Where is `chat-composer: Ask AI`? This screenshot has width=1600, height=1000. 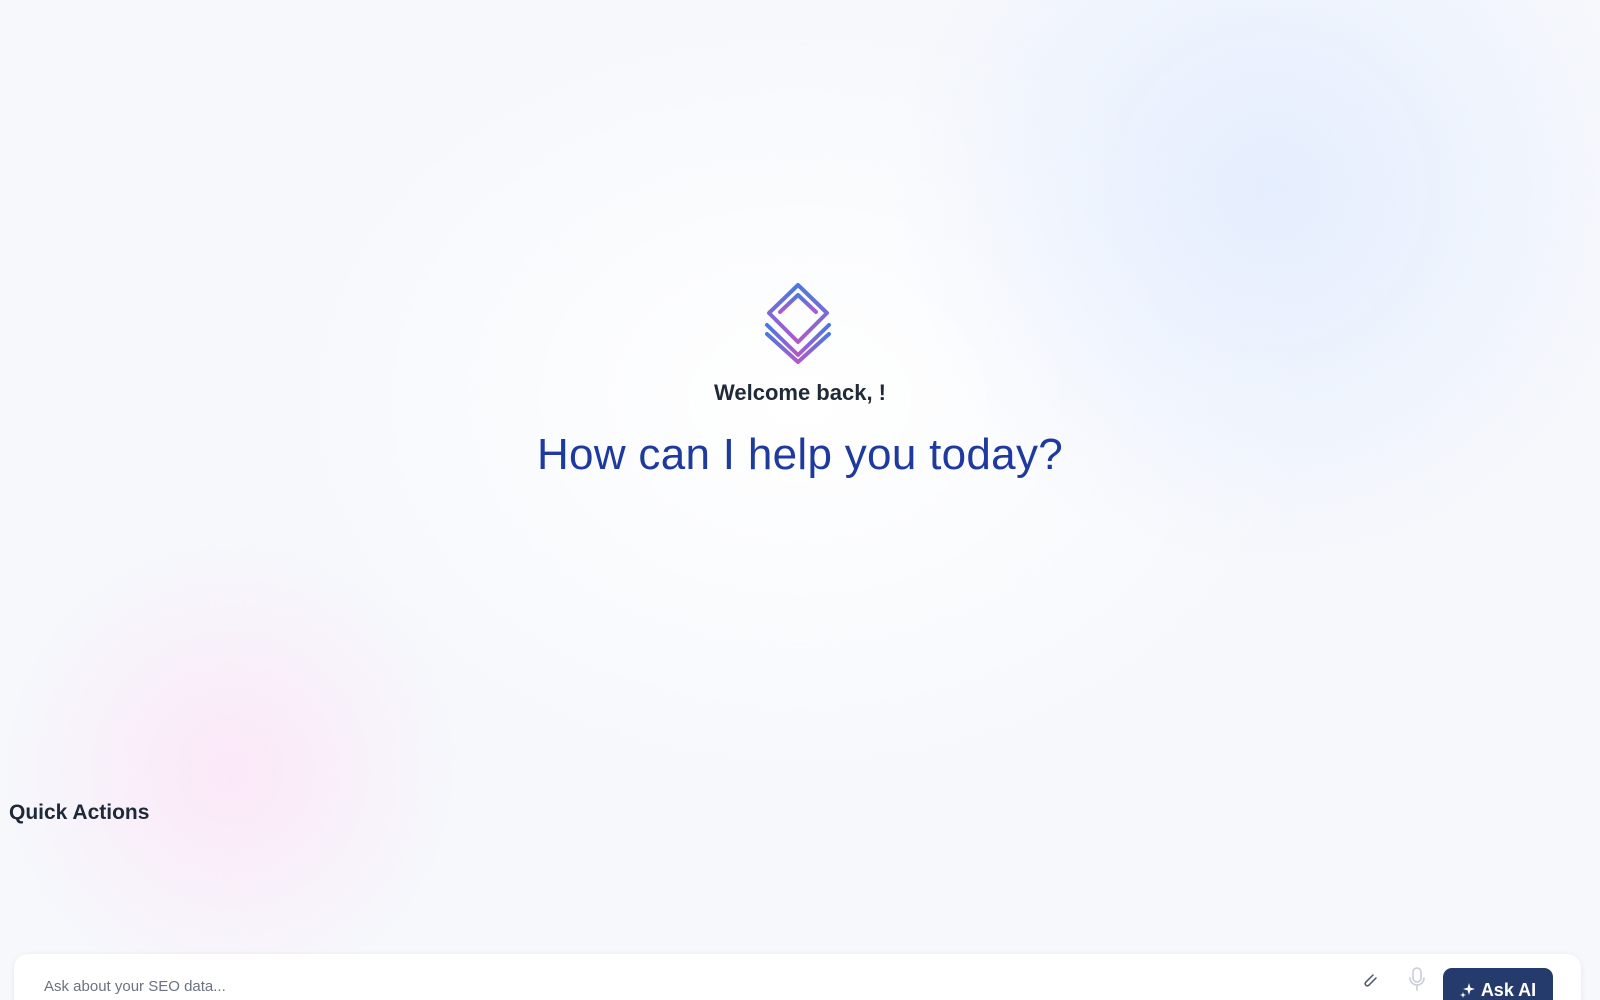 chat-composer: Ask AI is located at coordinates (797, 977).